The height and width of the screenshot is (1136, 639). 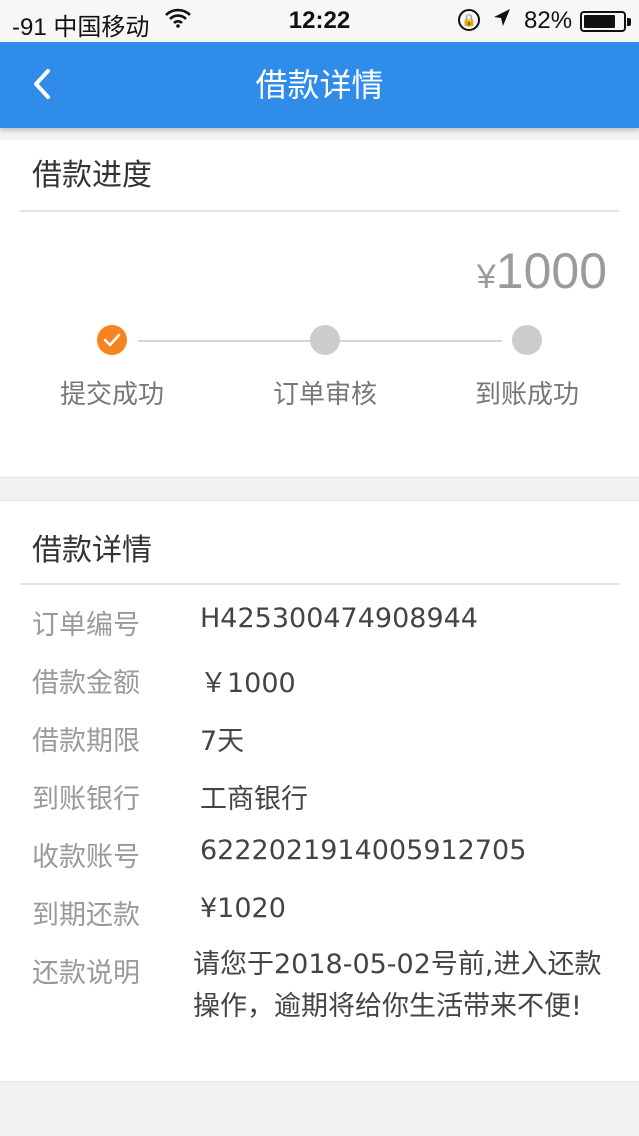 What do you see at coordinates (469, 20) in the screenshot?
I see `rotation-lock-icon: 🔒` at bounding box center [469, 20].